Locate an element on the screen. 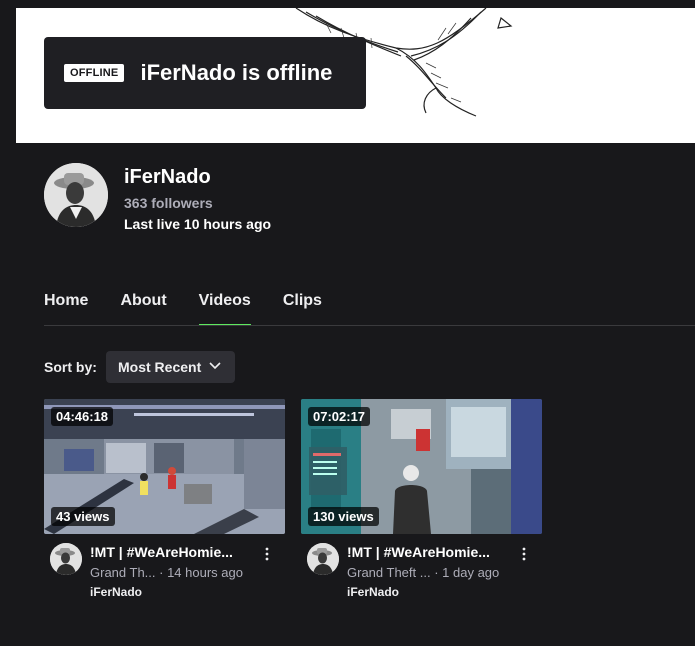 The height and width of the screenshot is (646, 695). channel-avatar is located at coordinates (76, 195).